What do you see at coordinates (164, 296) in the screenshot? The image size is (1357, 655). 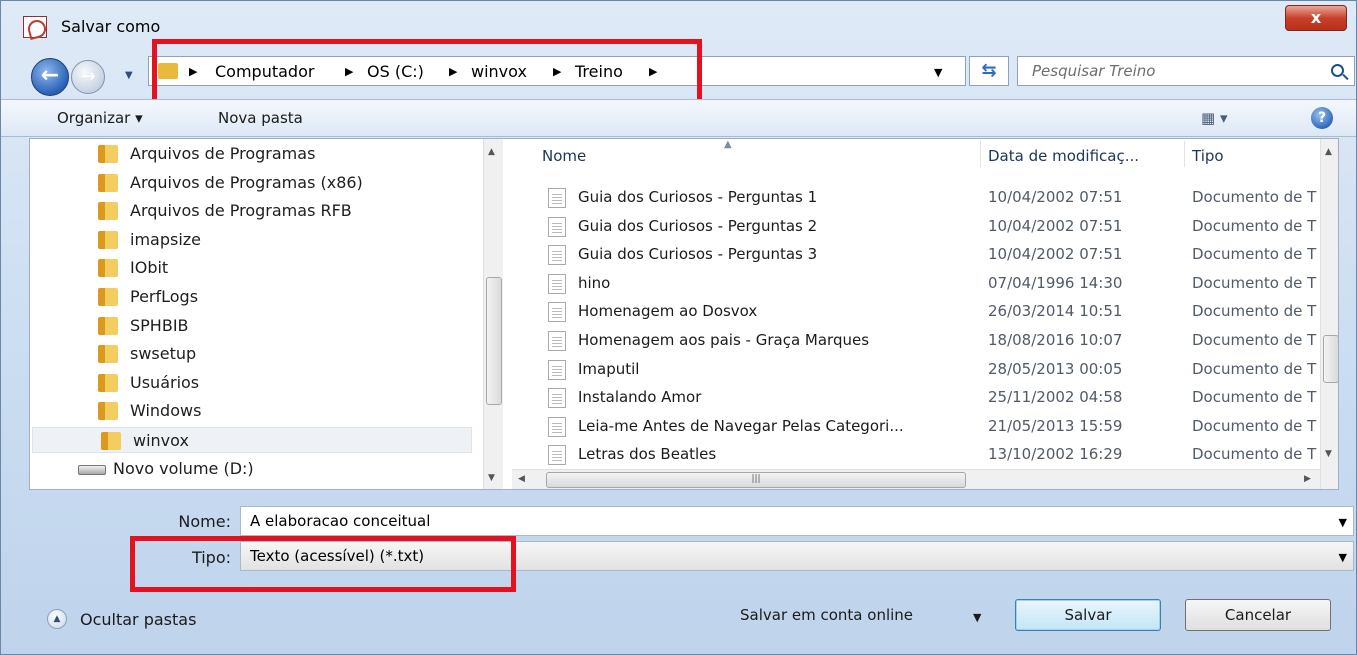 I see `tree-item-label: PerfLogs` at bounding box center [164, 296].